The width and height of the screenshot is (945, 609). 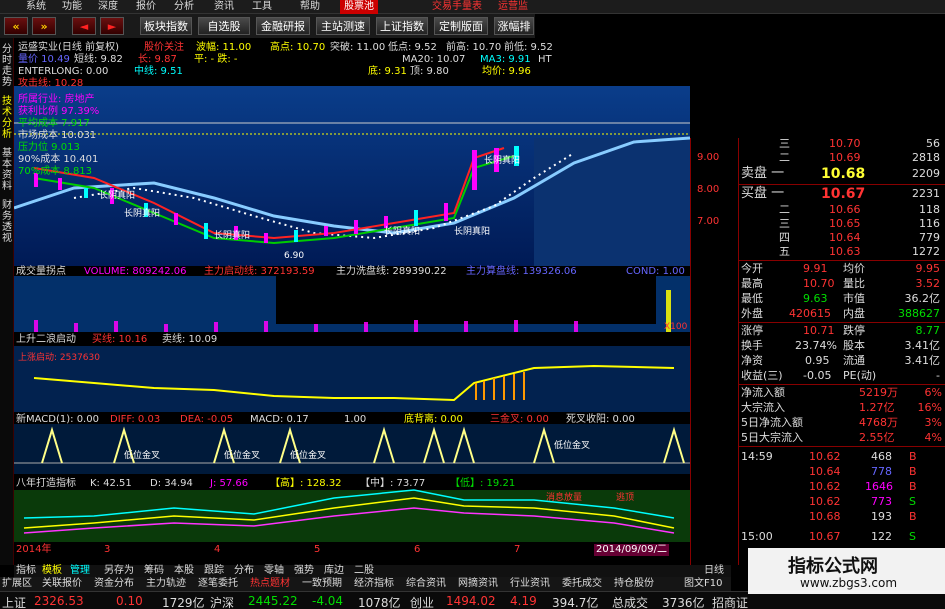 What do you see at coordinates (183, 602) in the screenshot?
I see `sh-amount: 1729亿` at bounding box center [183, 602].